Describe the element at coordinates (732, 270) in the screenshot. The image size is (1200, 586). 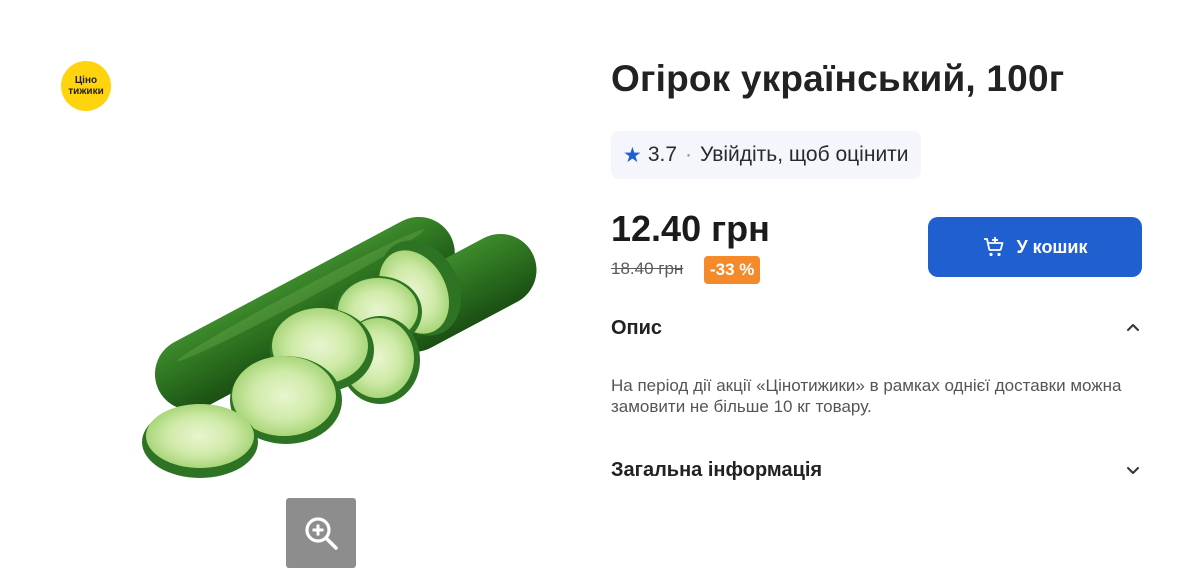
I see `discount-badge: -33 %` at that location.